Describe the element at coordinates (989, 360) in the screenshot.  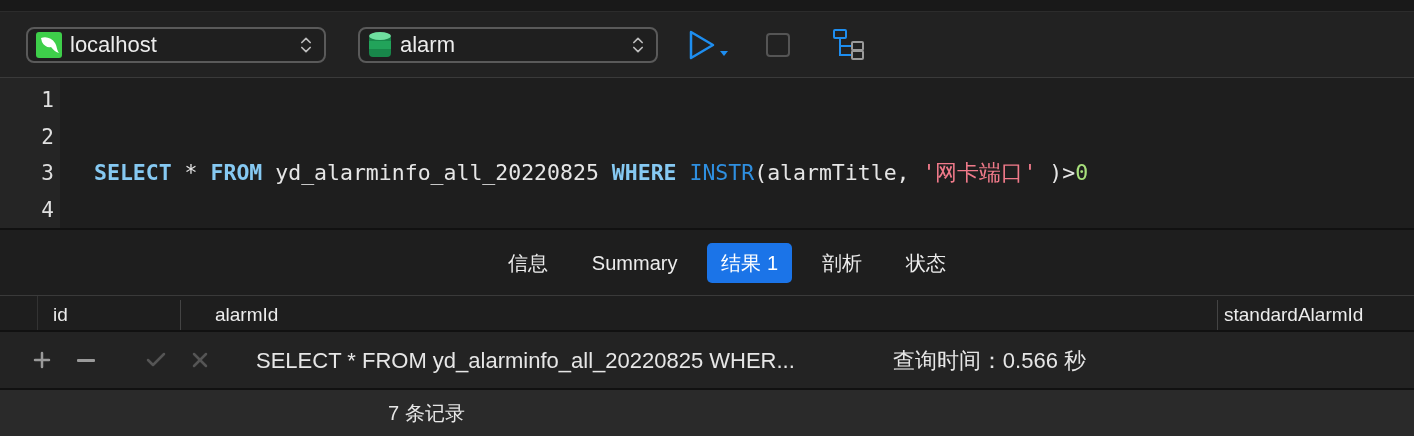
I see `query-time: 查询时间：0.566 秒` at that location.